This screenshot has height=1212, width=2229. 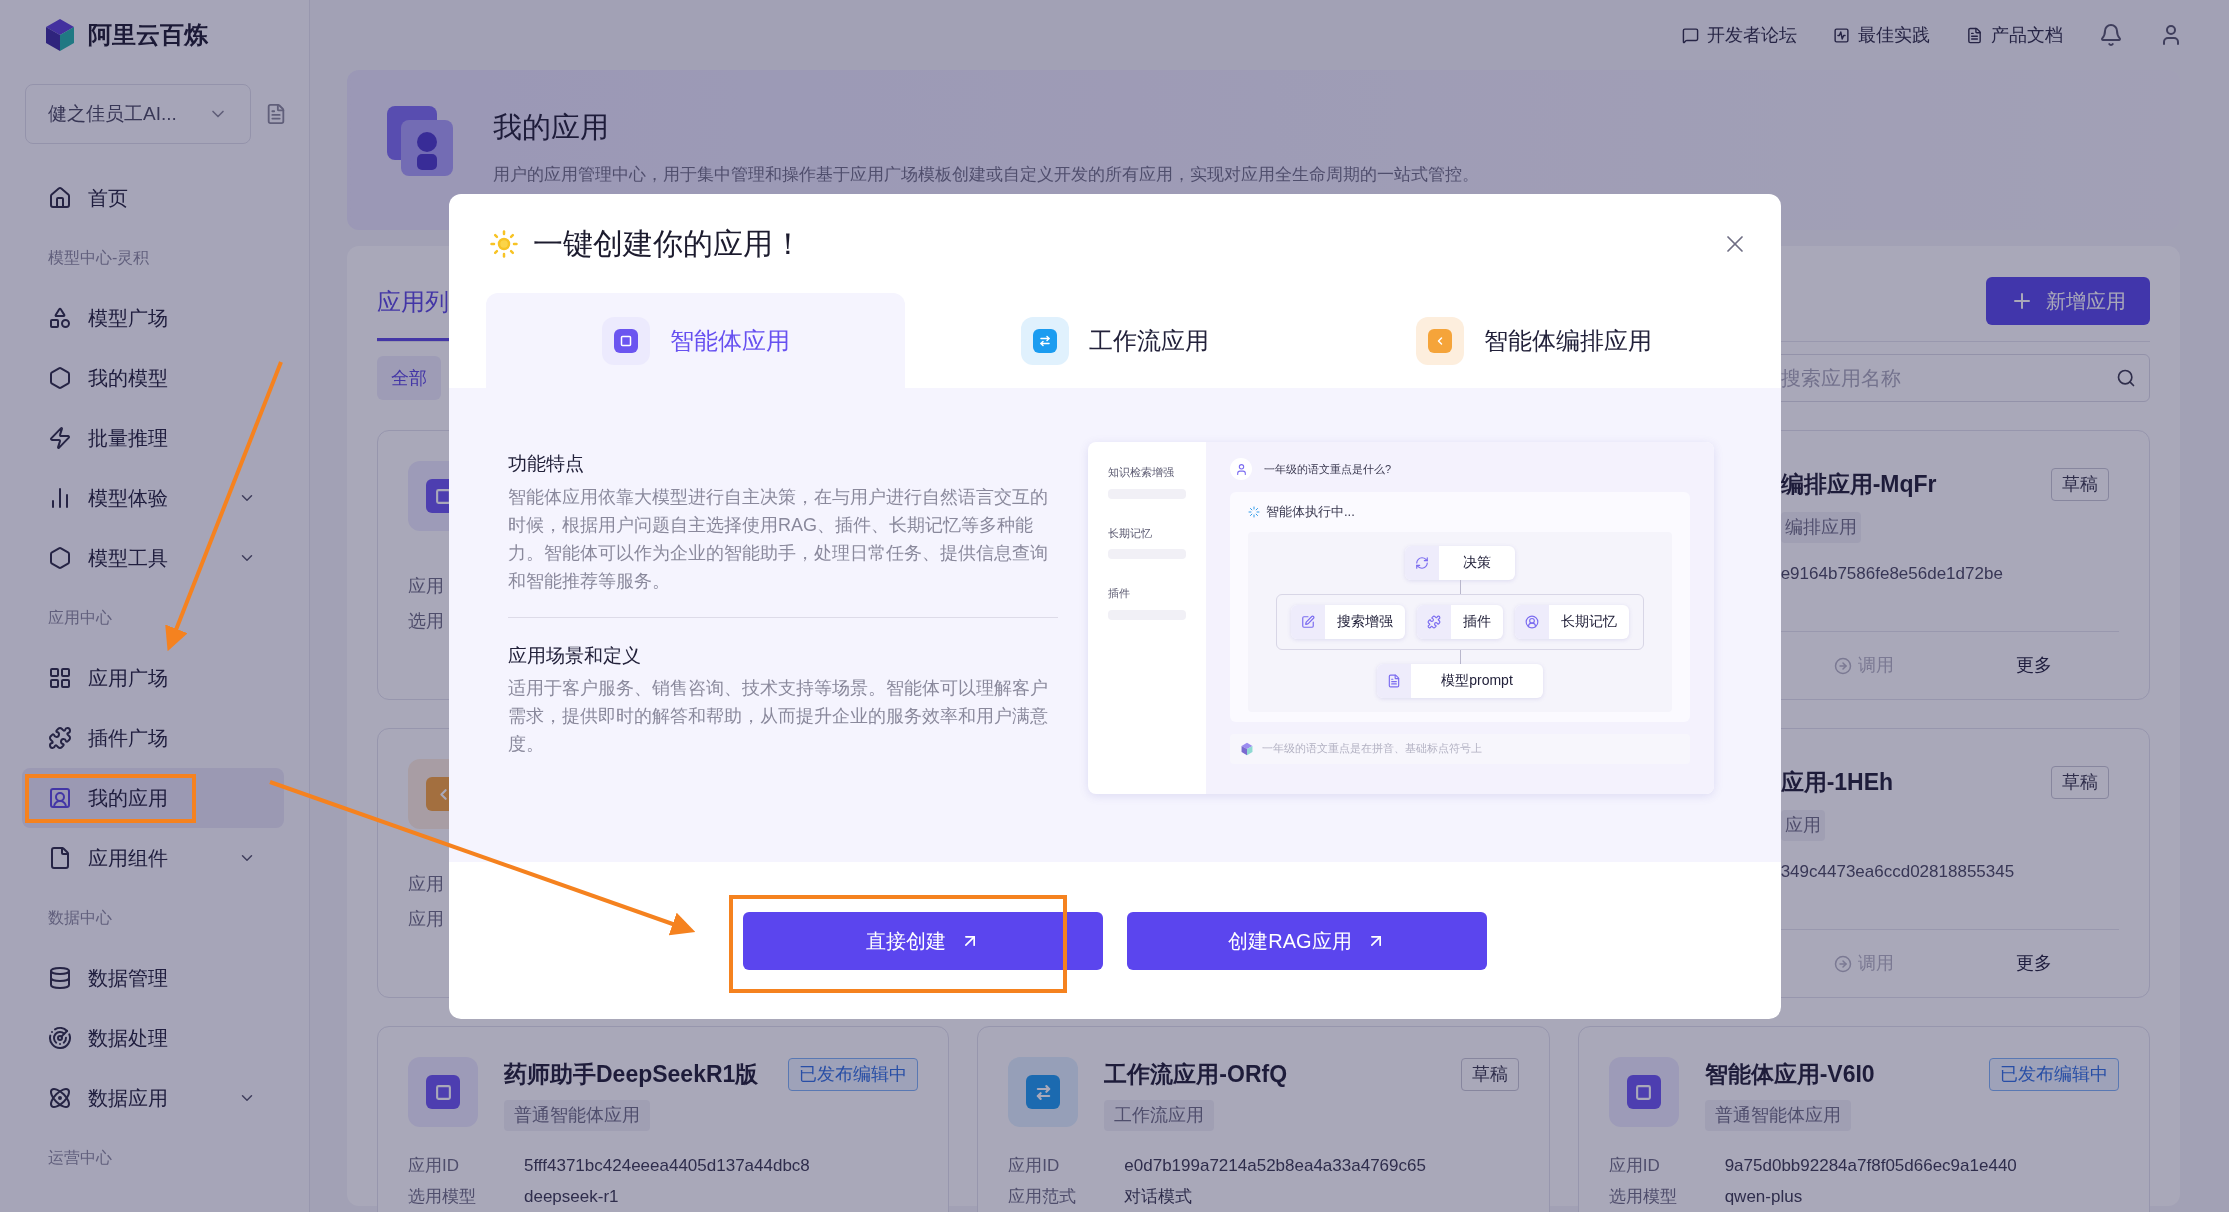 What do you see at coordinates (923, 940) in the screenshot?
I see `create-button: 直接创建` at bounding box center [923, 940].